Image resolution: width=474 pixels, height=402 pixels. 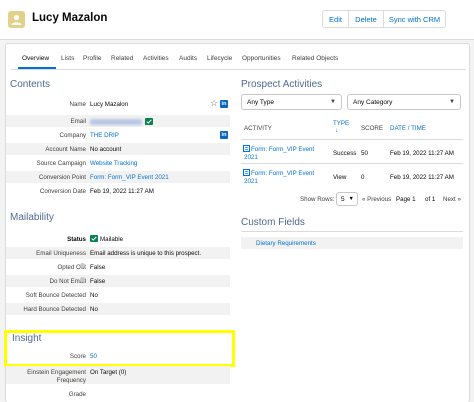 What do you see at coordinates (237, 20) in the screenshot?
I see `record-header: Lucy Mazalon Edit Delete Sync with CRM` at bounding box center [237, 20].